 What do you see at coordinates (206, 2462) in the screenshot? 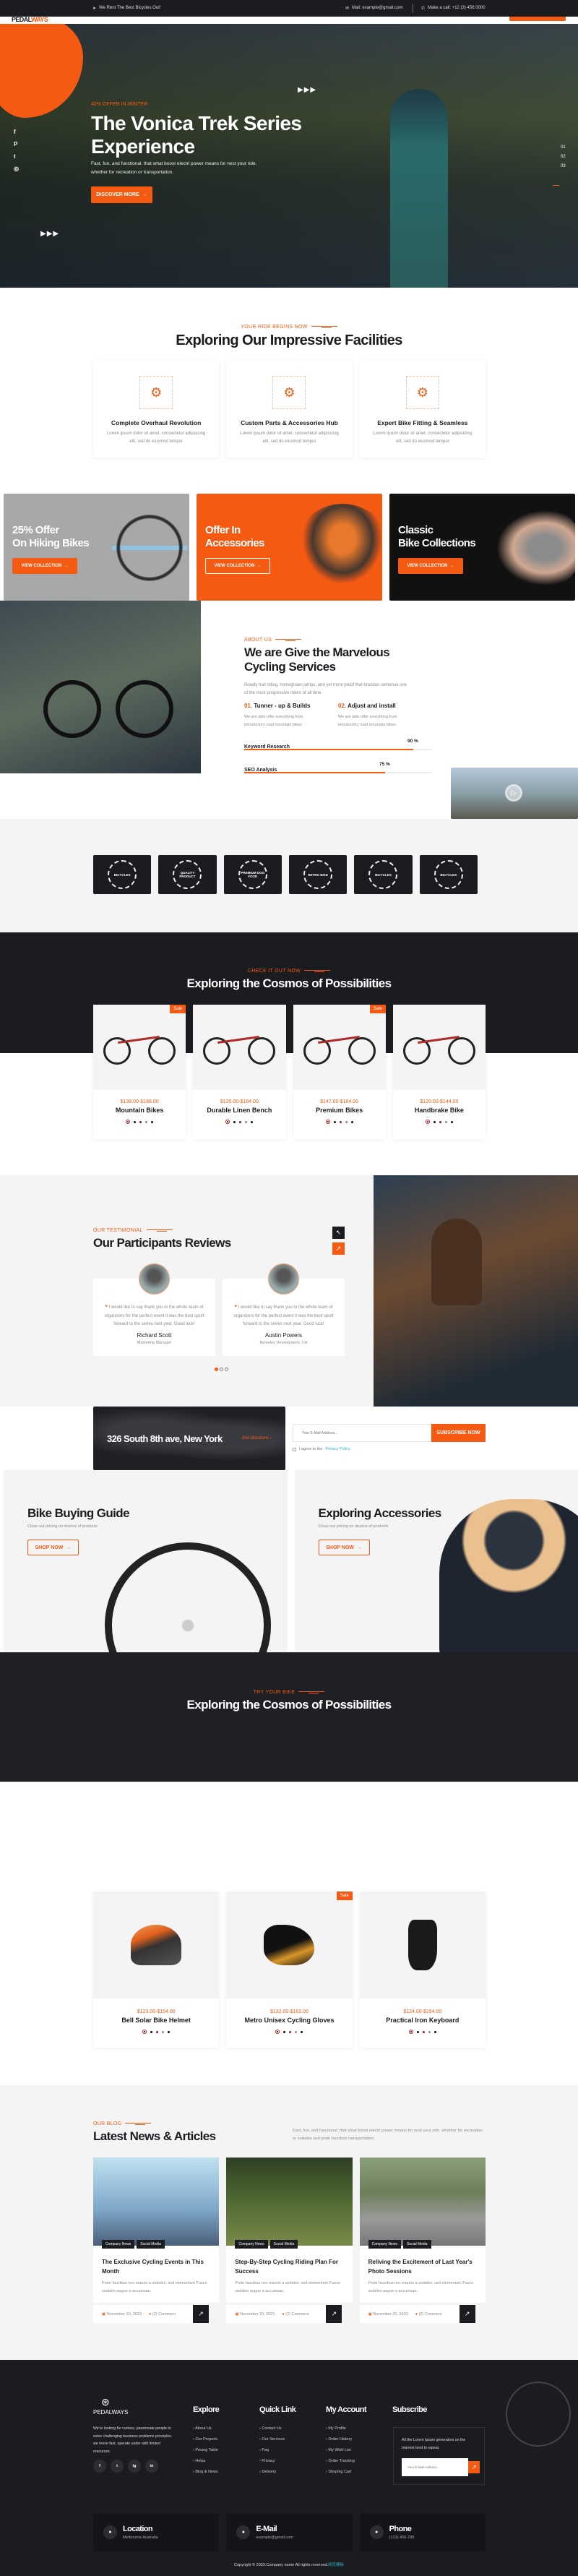
I see `footer-link: › Helps` at bounding box center [206, 2462].